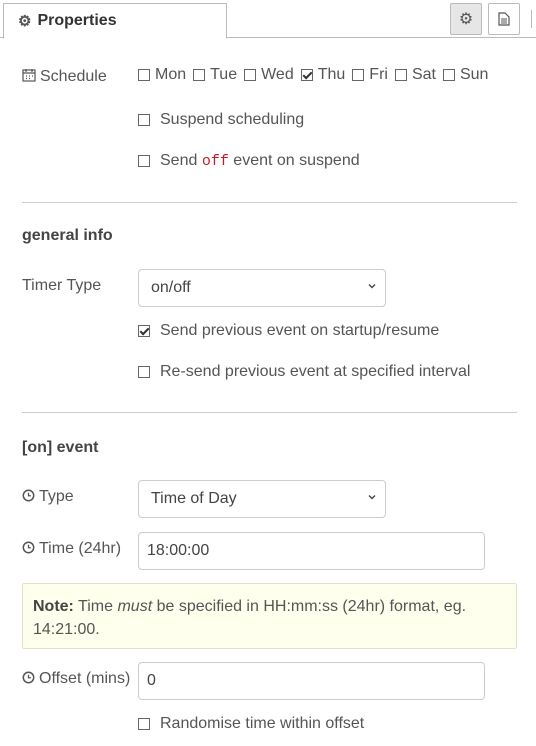 This screenshot has width=536, height=746. Describe the element at coordinates (465, 75) in the screenshot. I see `day-sun: Sun` at that location.